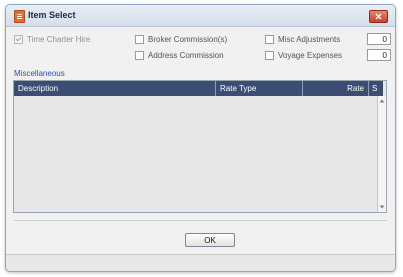  Describe the element at coordinates (376, 88) in the screenshot. I see `column-header-s: S` at that location.